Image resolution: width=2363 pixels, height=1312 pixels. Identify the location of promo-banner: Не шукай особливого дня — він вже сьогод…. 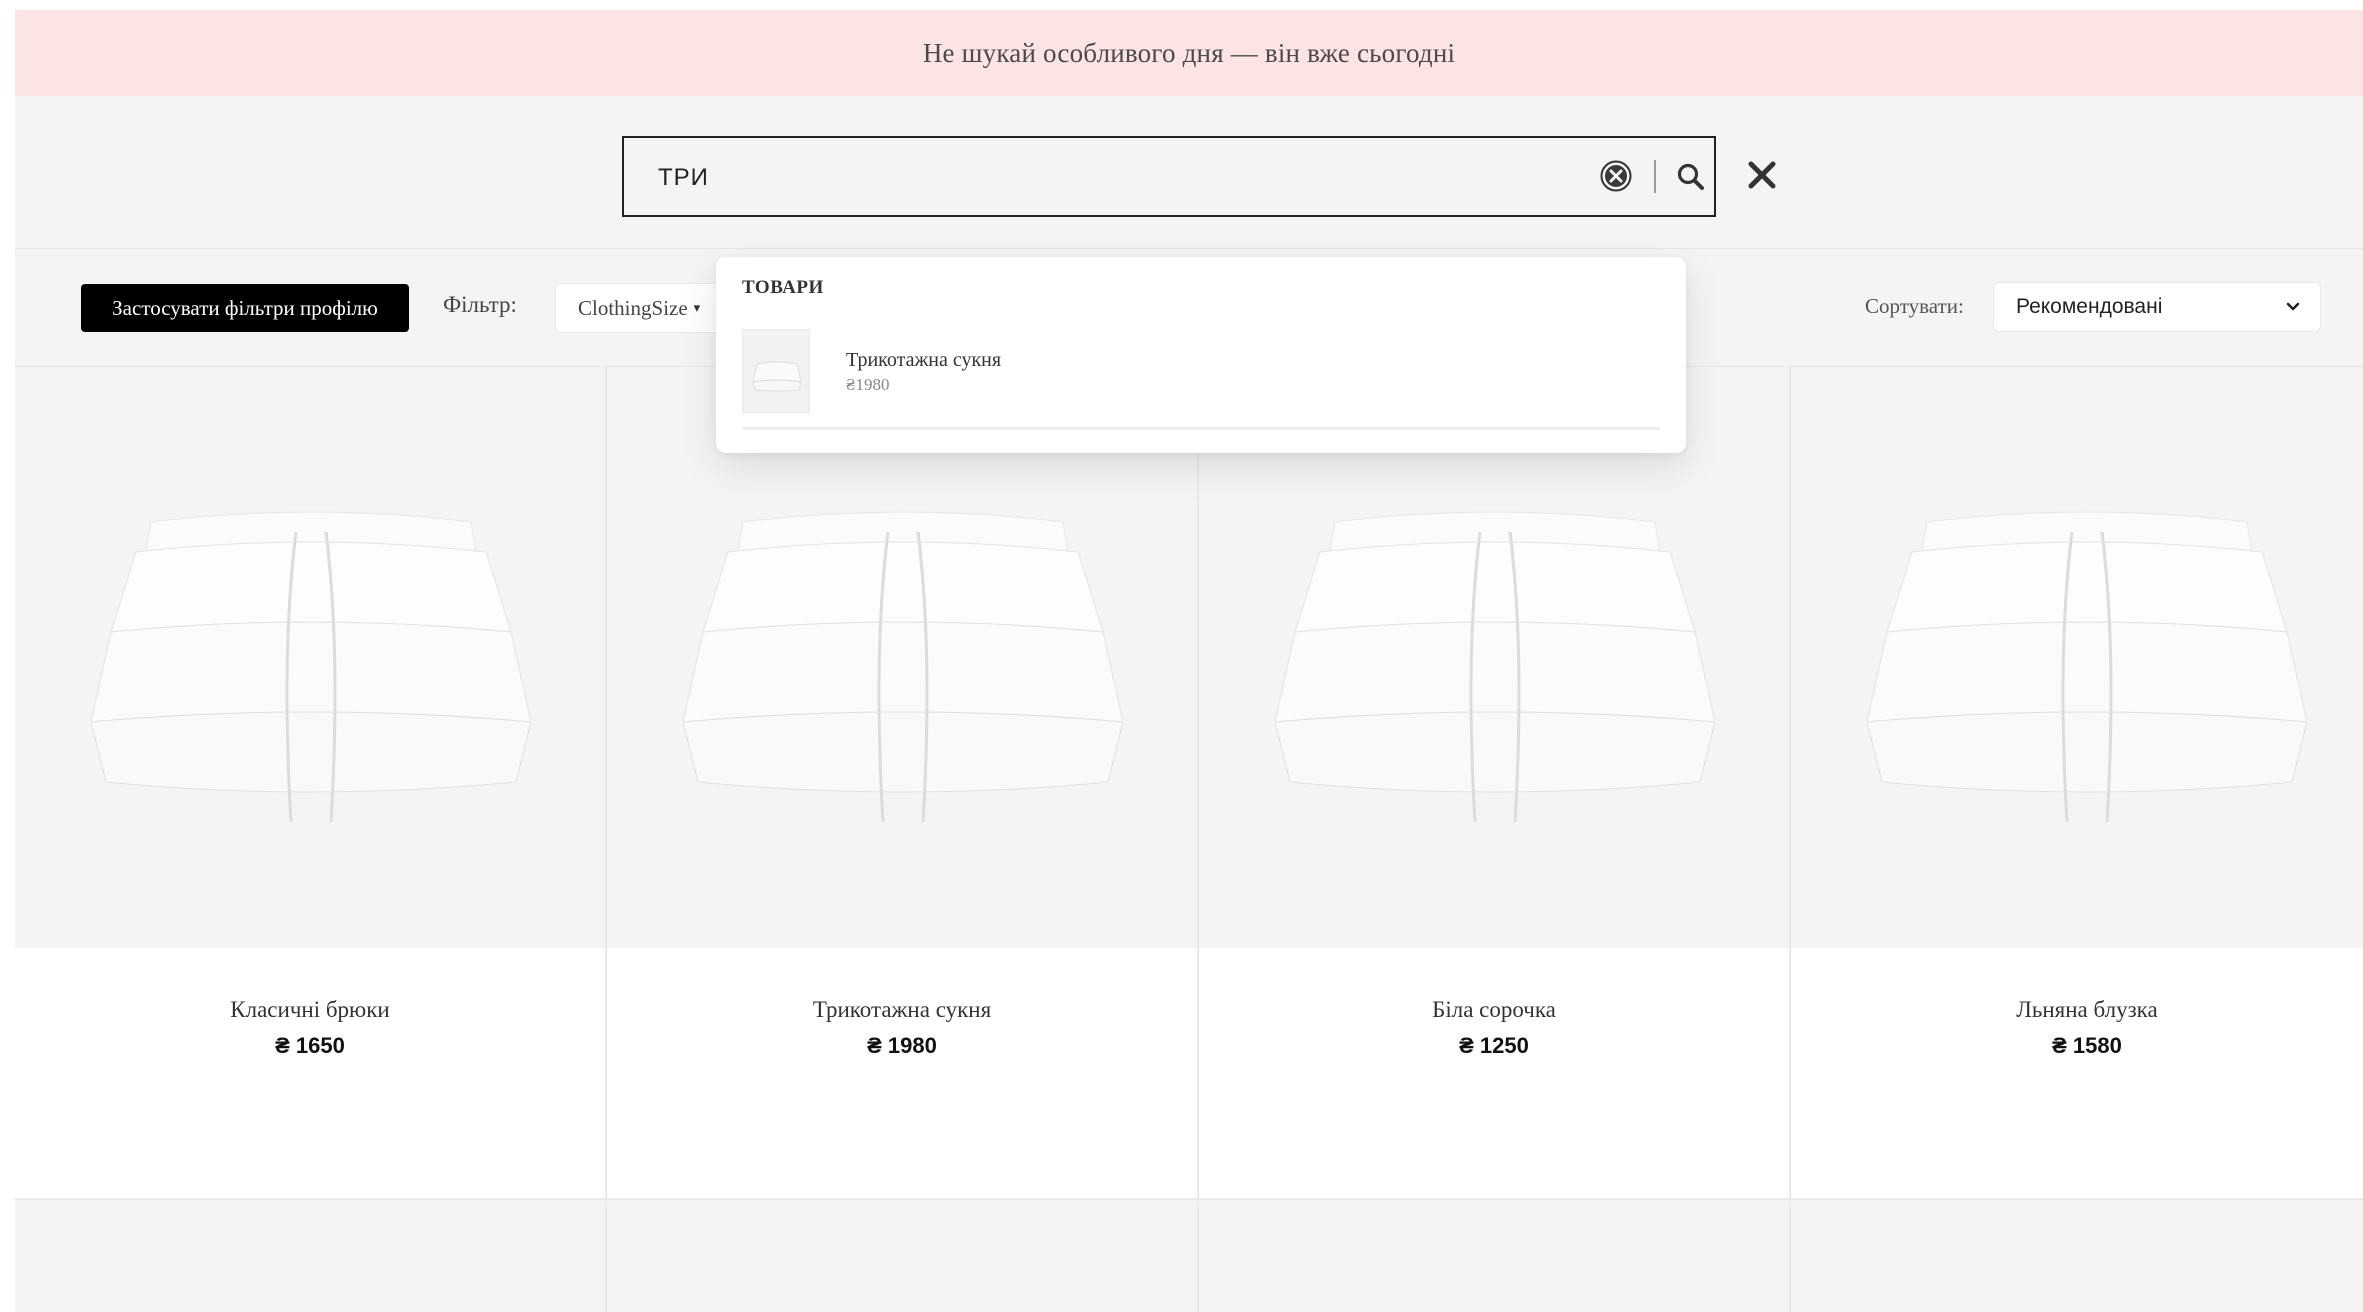
(1189, 53).